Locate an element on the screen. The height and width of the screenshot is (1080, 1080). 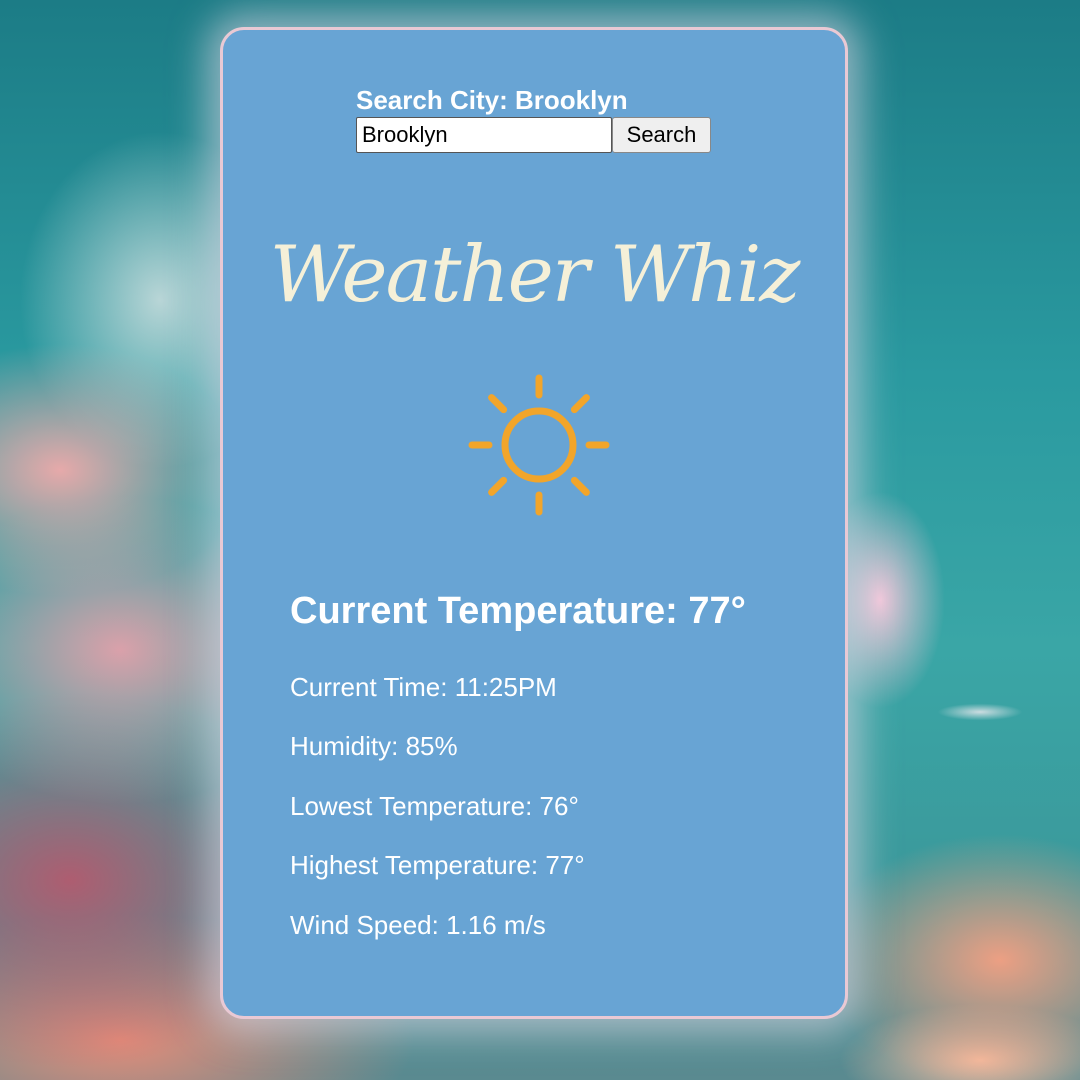
highest-temperature: Highest Temperature: 77° is located at coordinates (437, 865).